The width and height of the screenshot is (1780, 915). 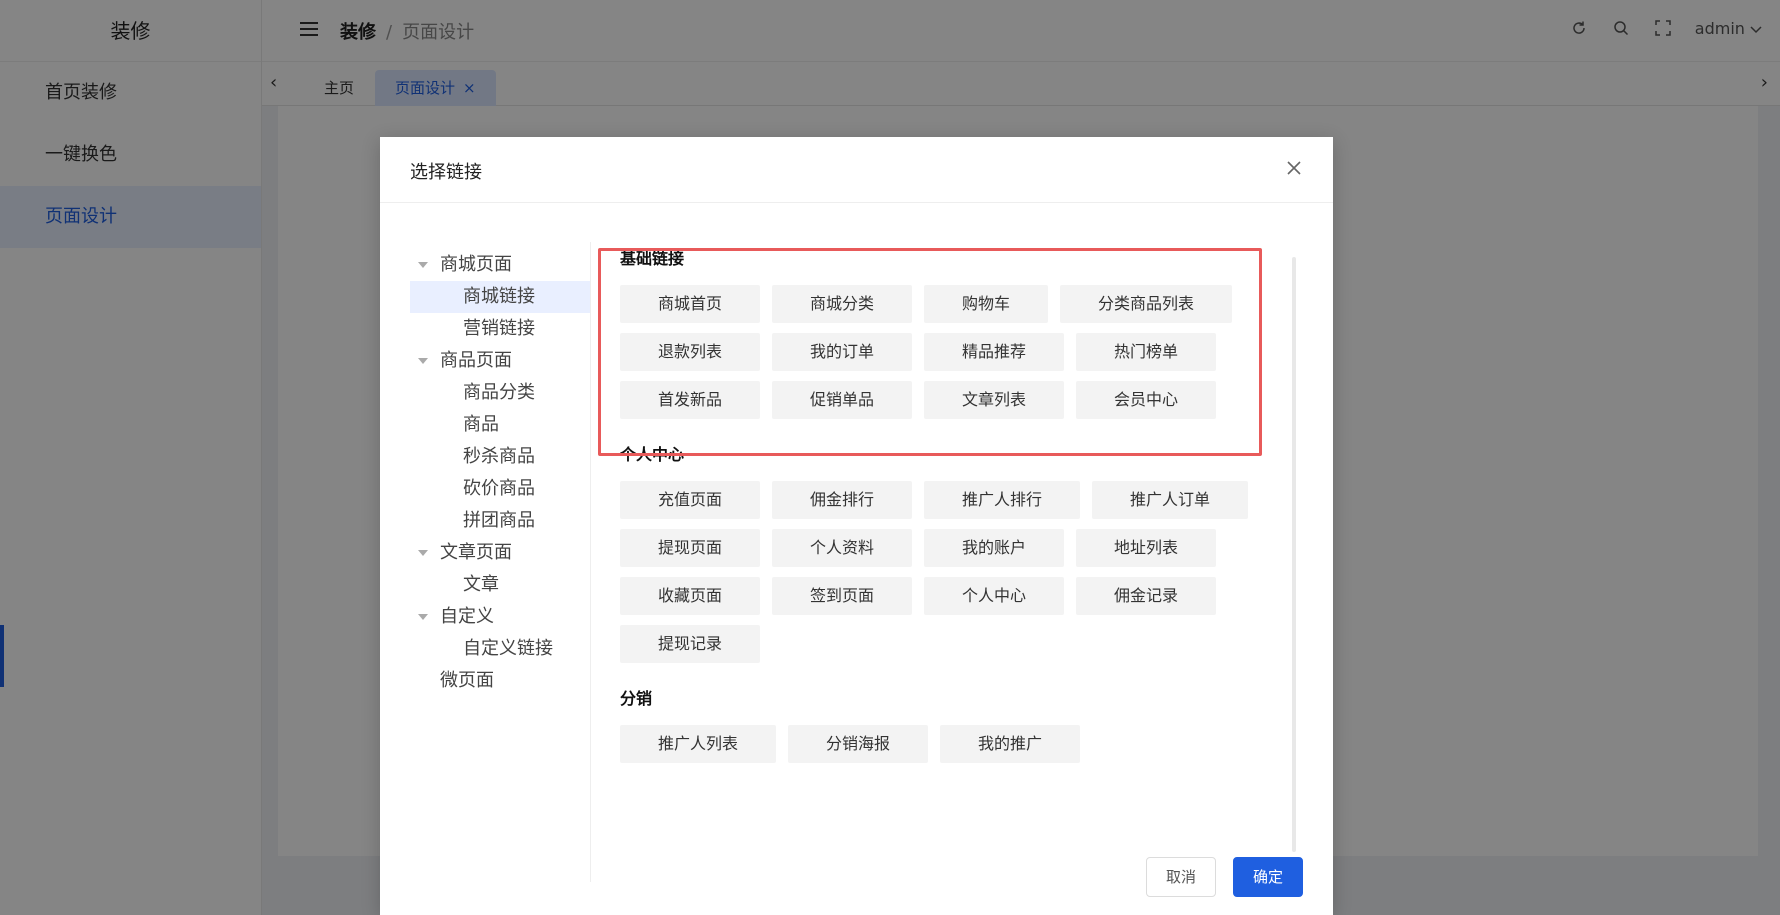 I want to click on tree-node: 砍价商品, so click(x=500, y=489).